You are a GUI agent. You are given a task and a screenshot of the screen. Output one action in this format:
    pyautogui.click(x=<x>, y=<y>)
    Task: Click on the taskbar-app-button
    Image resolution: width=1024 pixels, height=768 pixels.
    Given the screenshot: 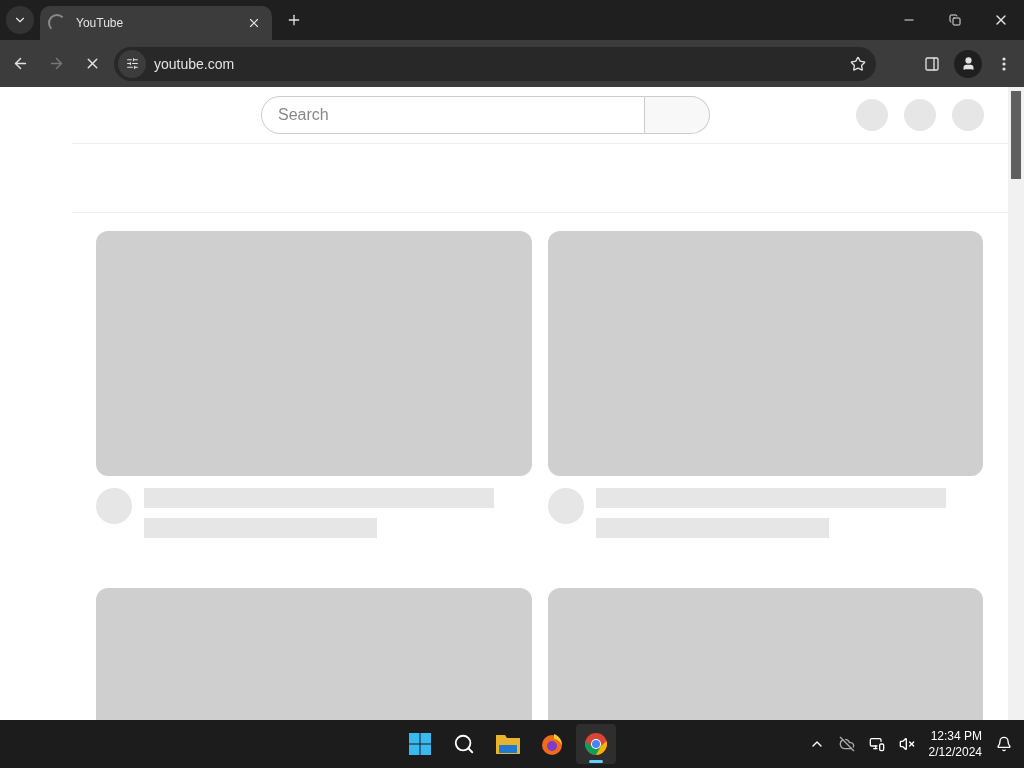 What is the action you would take?
    pyautogui.click(x=596, y=744)
    